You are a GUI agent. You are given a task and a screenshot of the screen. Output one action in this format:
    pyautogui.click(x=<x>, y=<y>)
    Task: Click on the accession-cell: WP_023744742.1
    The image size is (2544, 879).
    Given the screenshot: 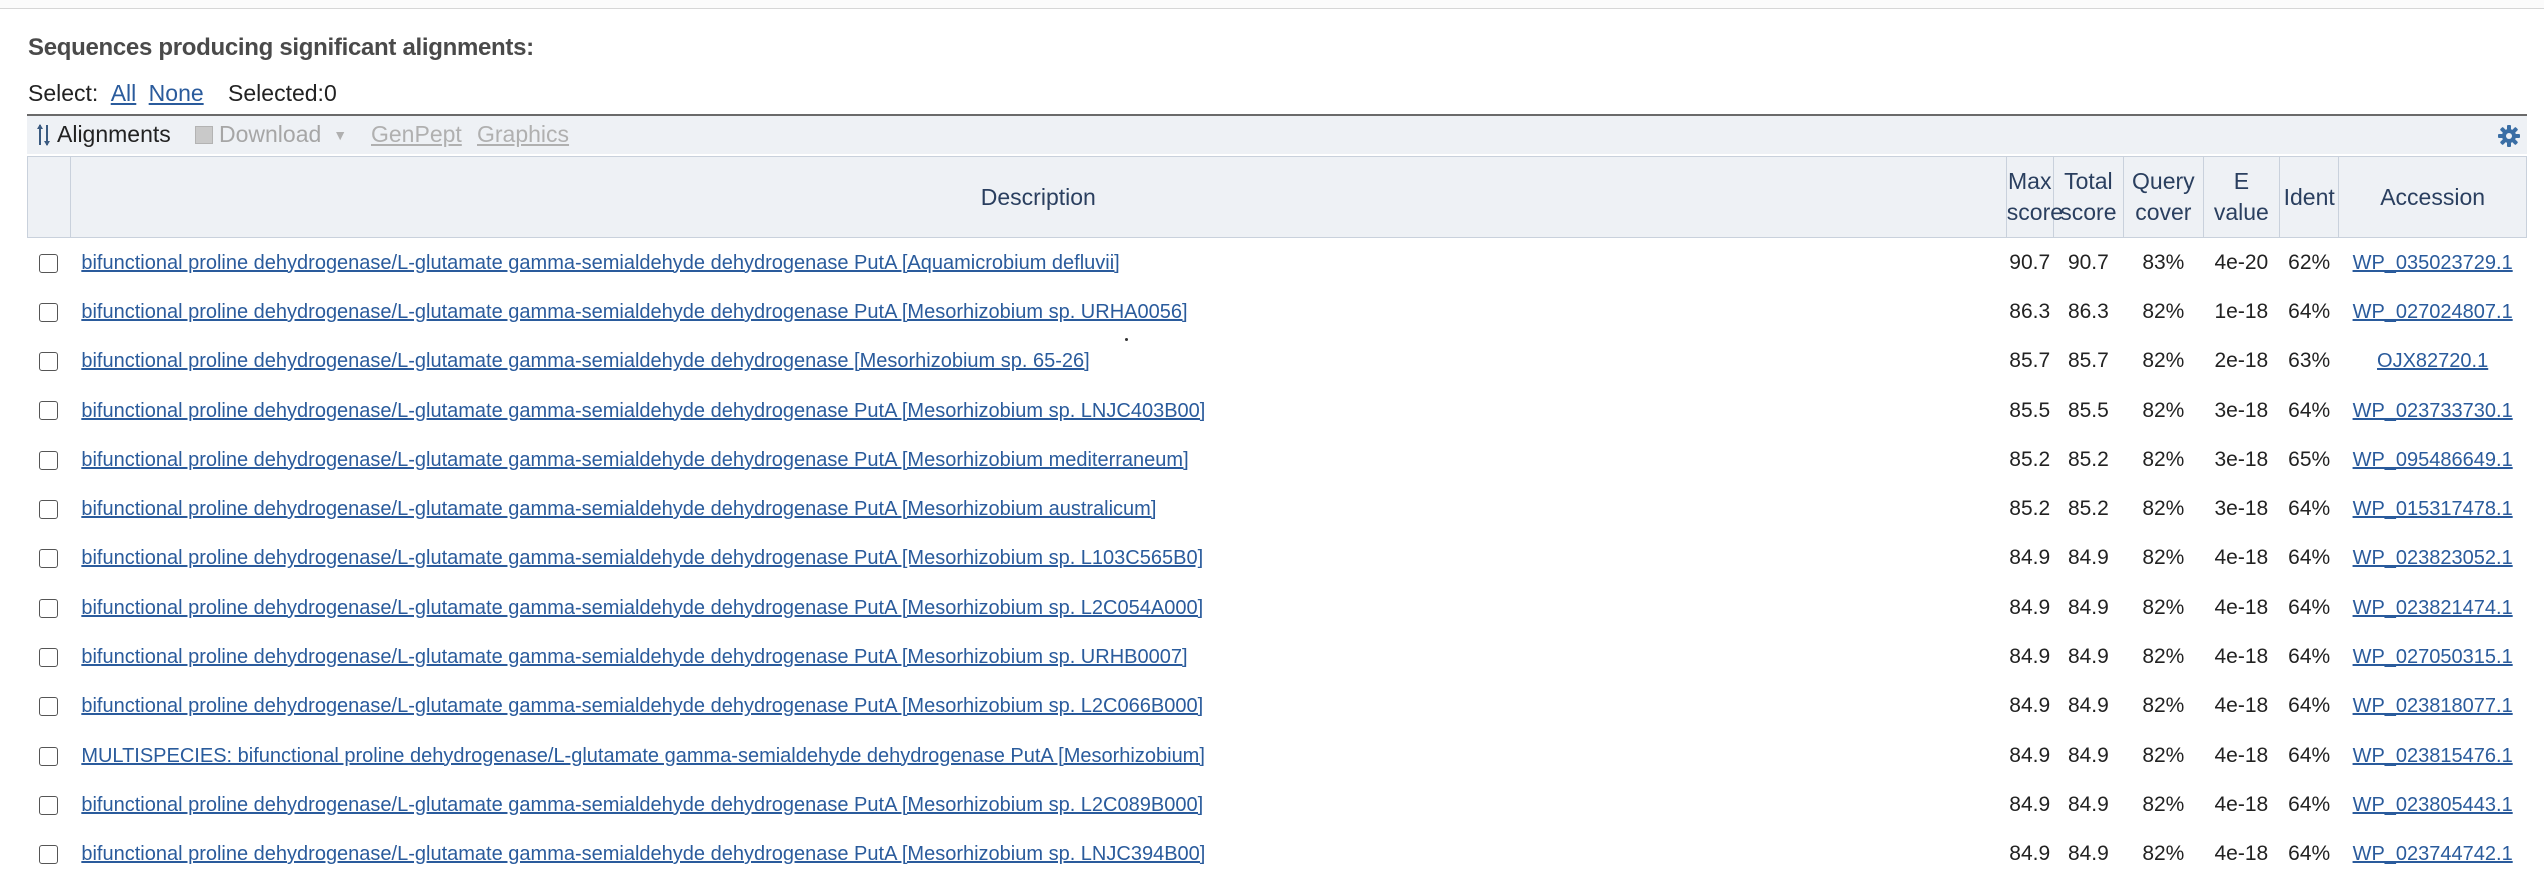 What is the action you would take?
    pyautogui.click(x=2433, y=854)
    